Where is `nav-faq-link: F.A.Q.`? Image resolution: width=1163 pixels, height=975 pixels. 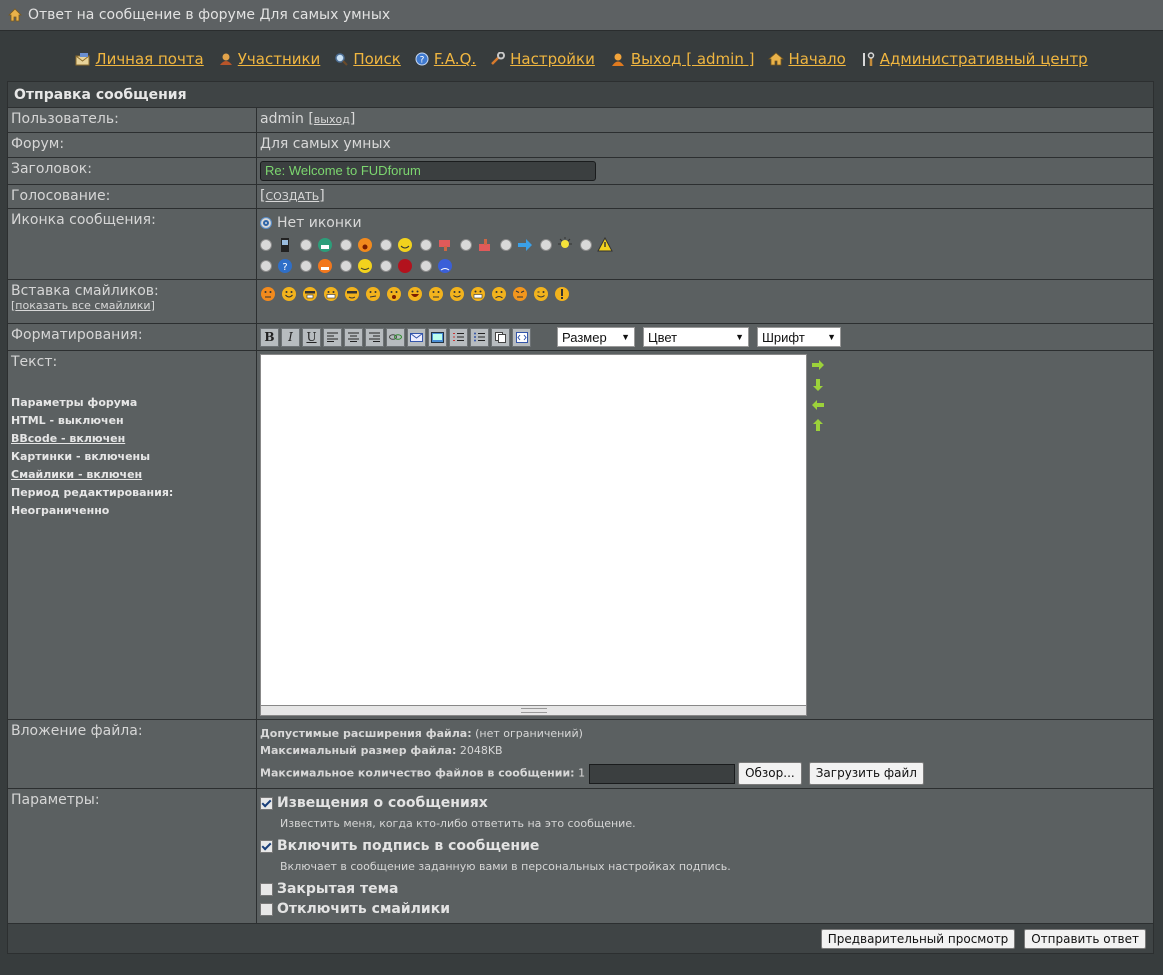
nav-faq-link: F.A.Q. is located at coordinates (455, 59).